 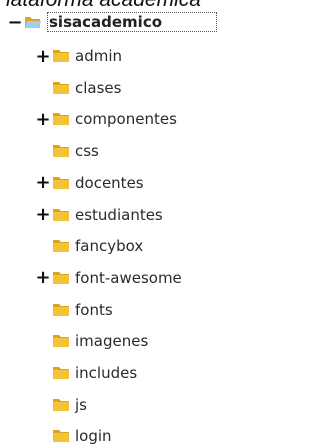 What do you see at coordinates (98, 87) in the screenshot?
I see `tree-node-label: clases` at bounding box center [98, 87].